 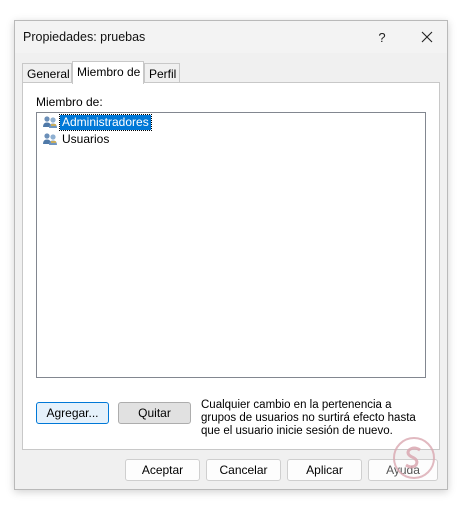 What do you see at coordinates (324, 470) in the screenshot?
I see `apply-button: Aplicar` at bounding box center [324, 470].